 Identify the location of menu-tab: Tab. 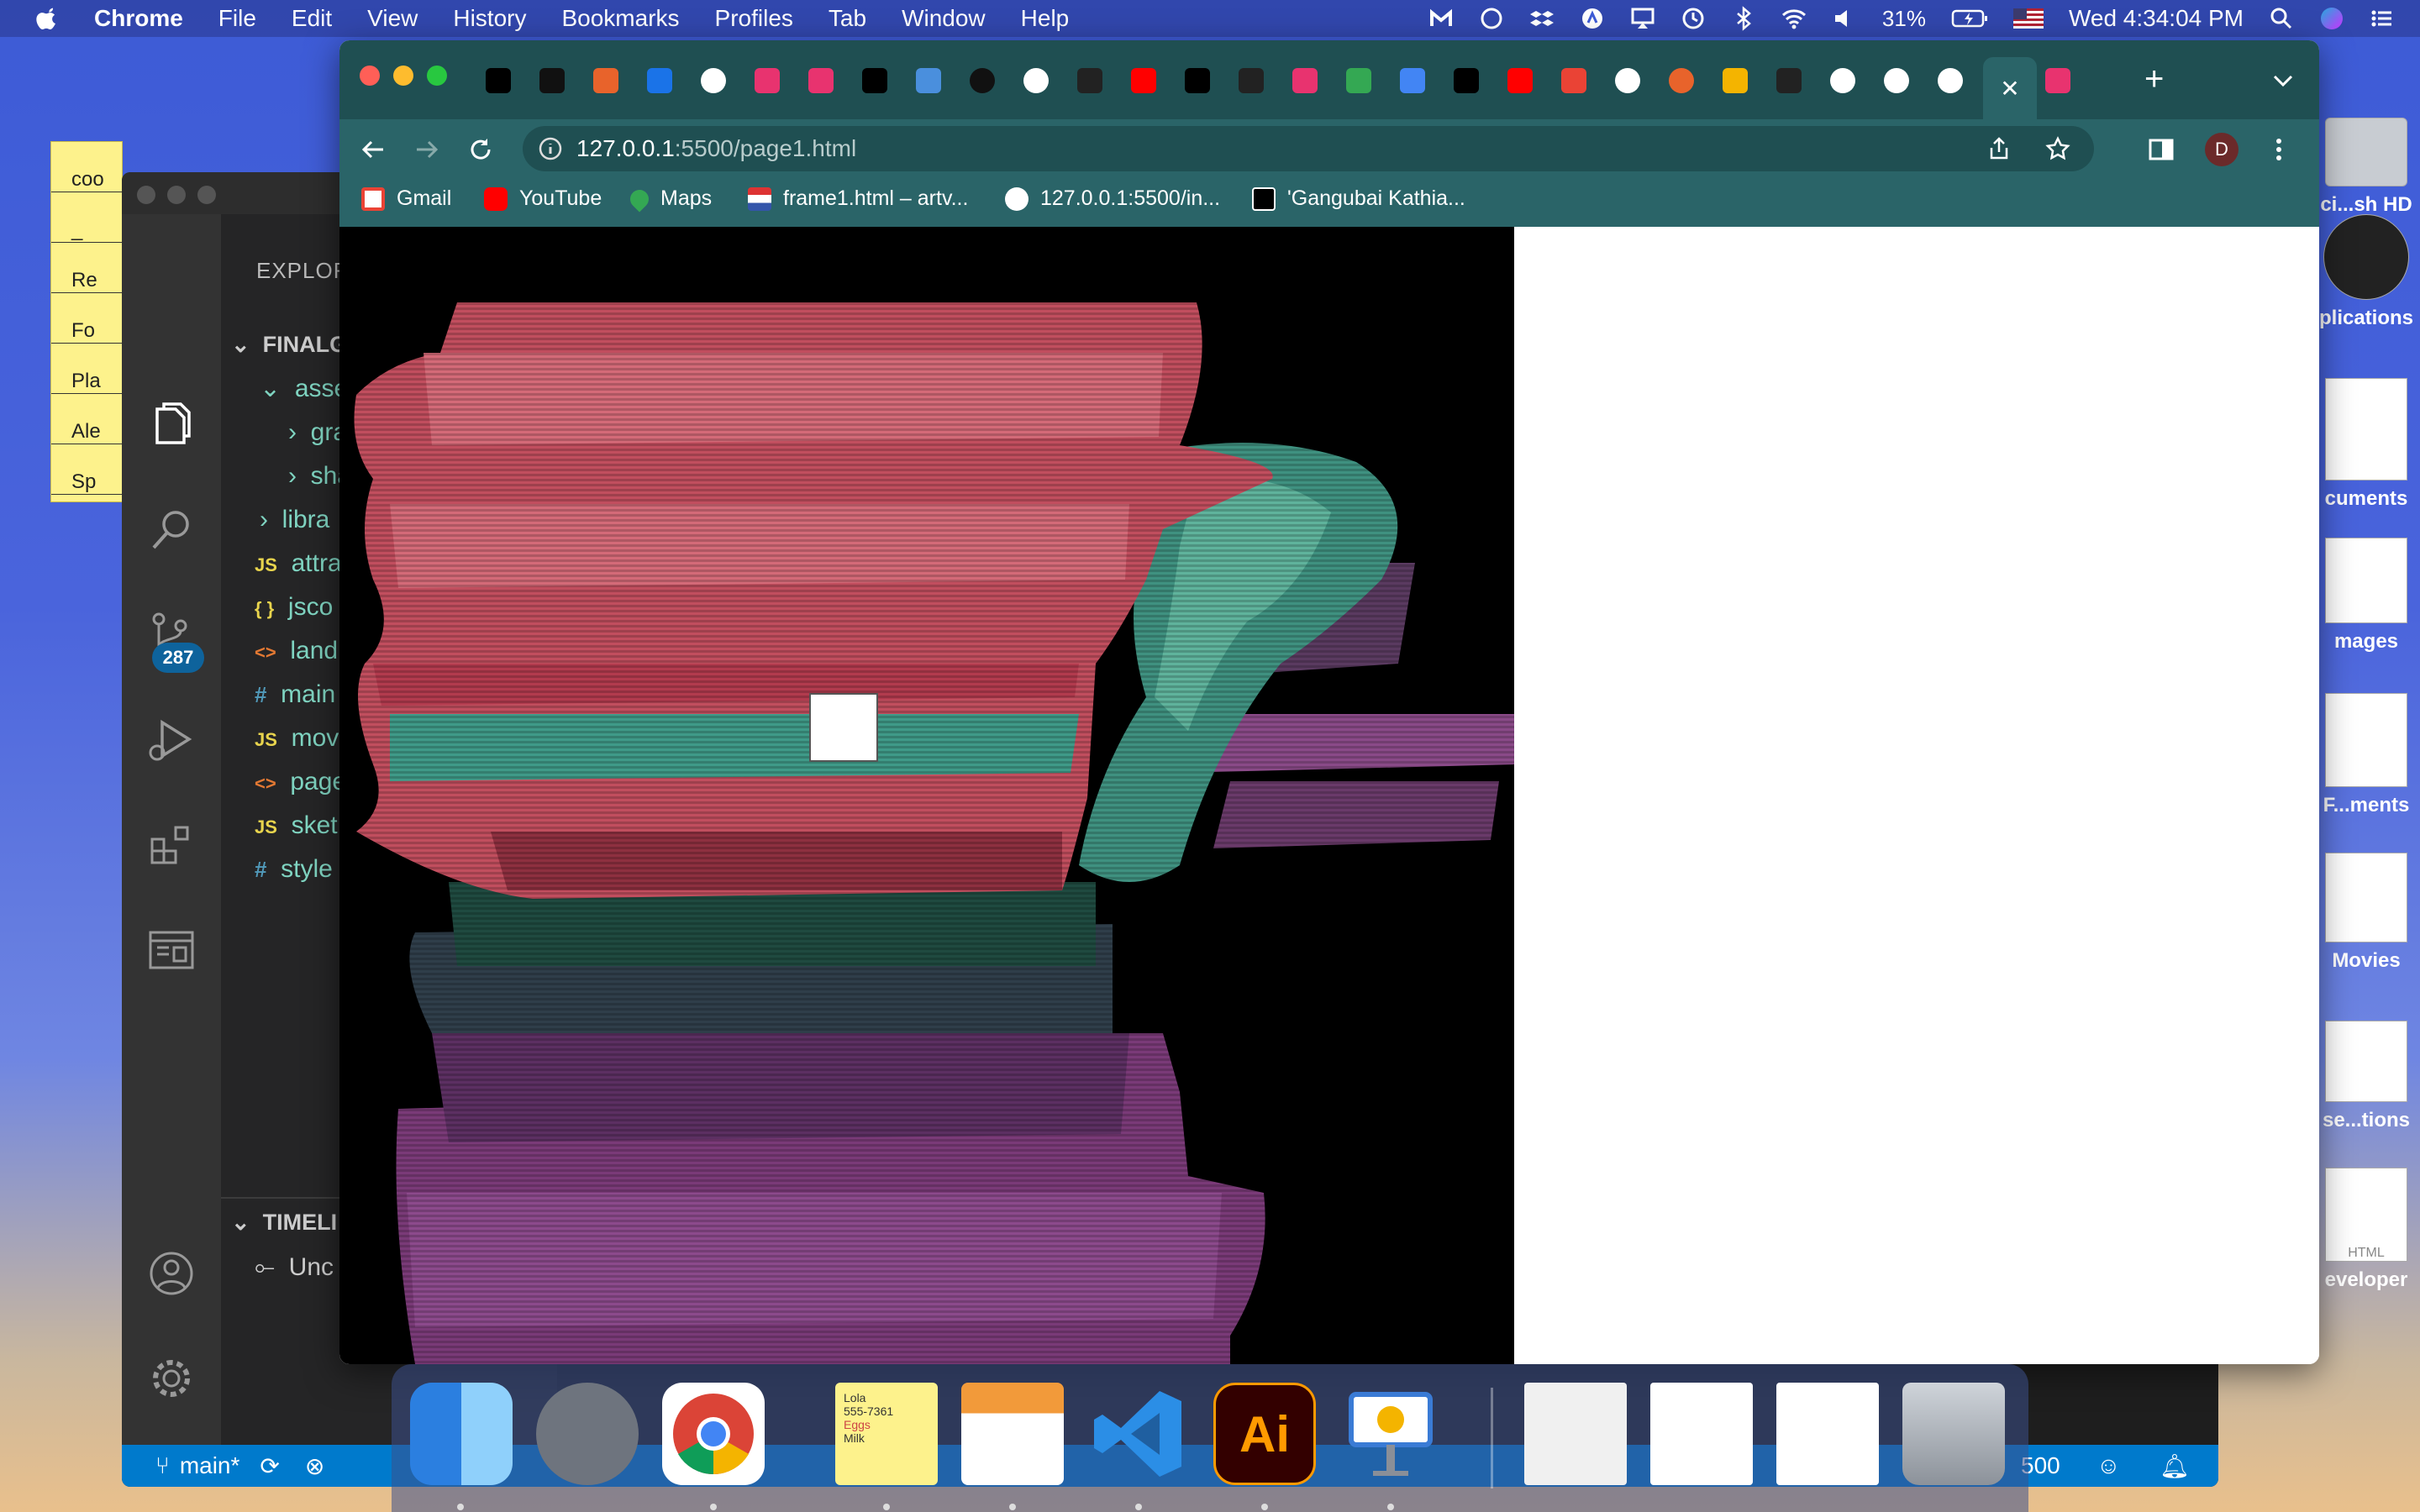
(847, 18).